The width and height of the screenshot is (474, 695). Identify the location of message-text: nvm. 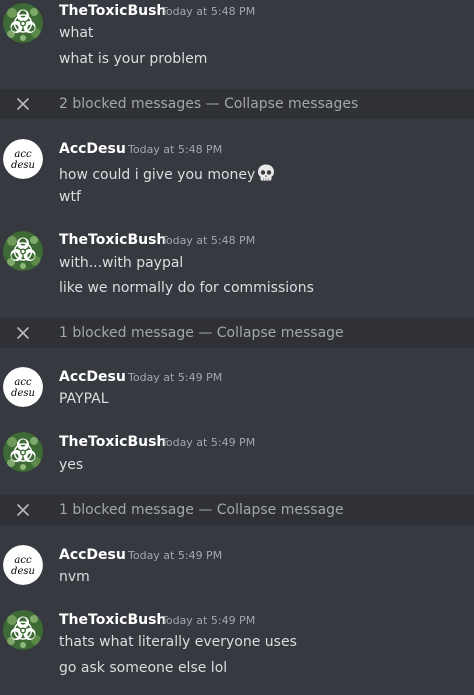
(74, 577).